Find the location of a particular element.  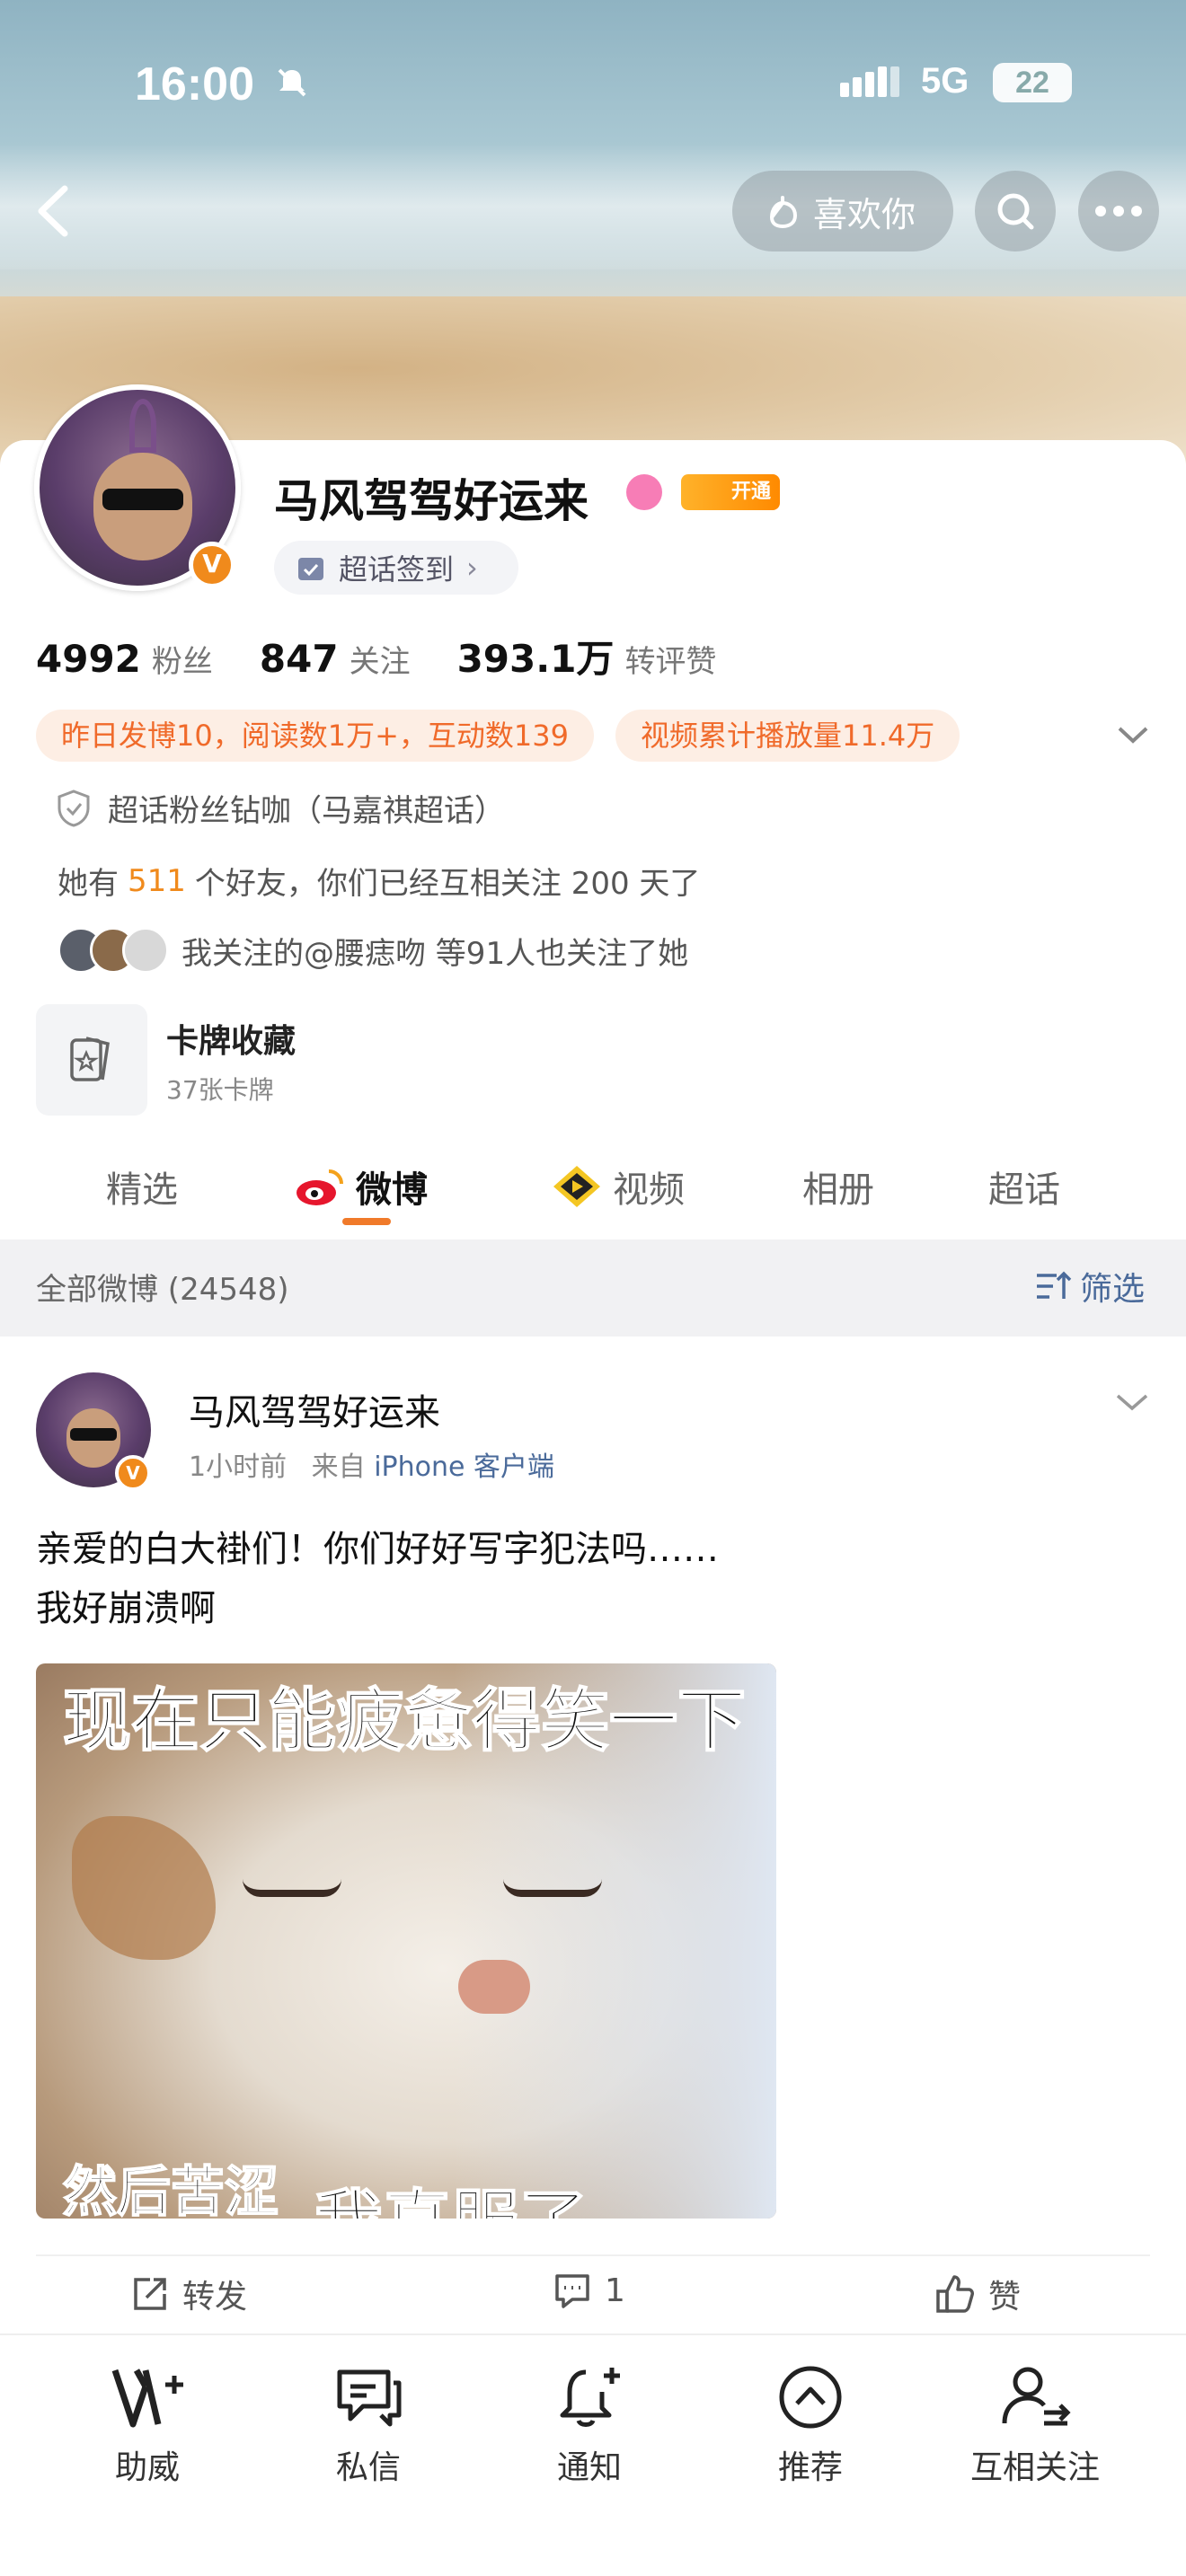

message-label: 私信 is located at coordinates (368, 2467).